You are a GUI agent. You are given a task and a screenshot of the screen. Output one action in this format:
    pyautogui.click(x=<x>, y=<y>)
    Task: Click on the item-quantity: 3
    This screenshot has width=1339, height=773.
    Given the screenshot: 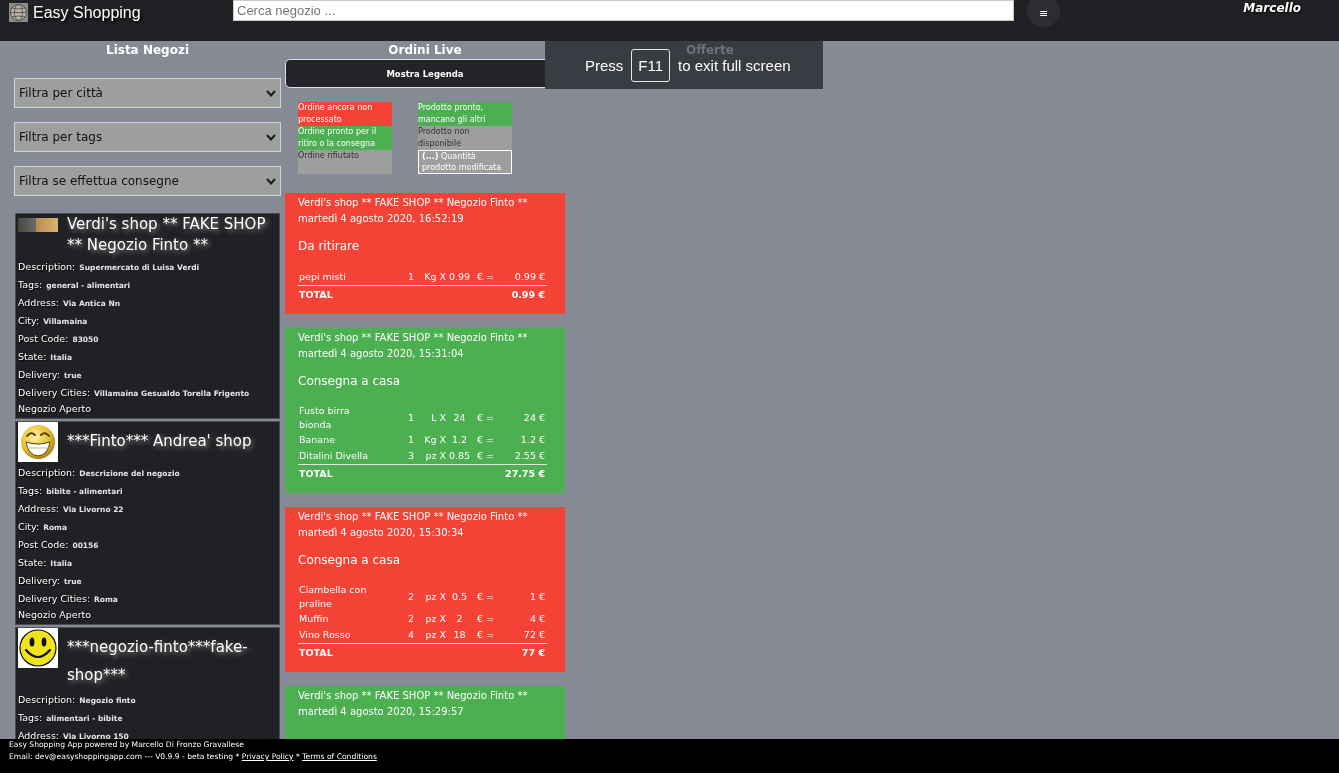 What is the action you would take?
    pyautogui.click(x=410, y=456)
    